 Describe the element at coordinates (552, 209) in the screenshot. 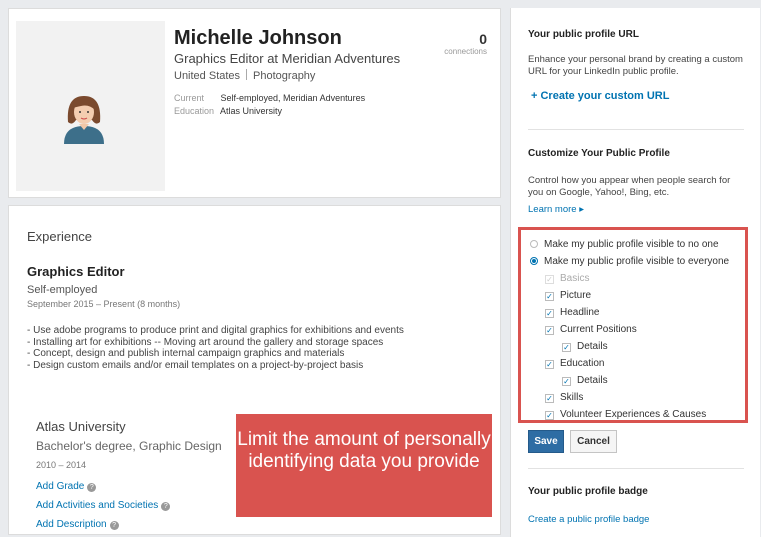

I see `learn-more-label: Learn more` at that location.